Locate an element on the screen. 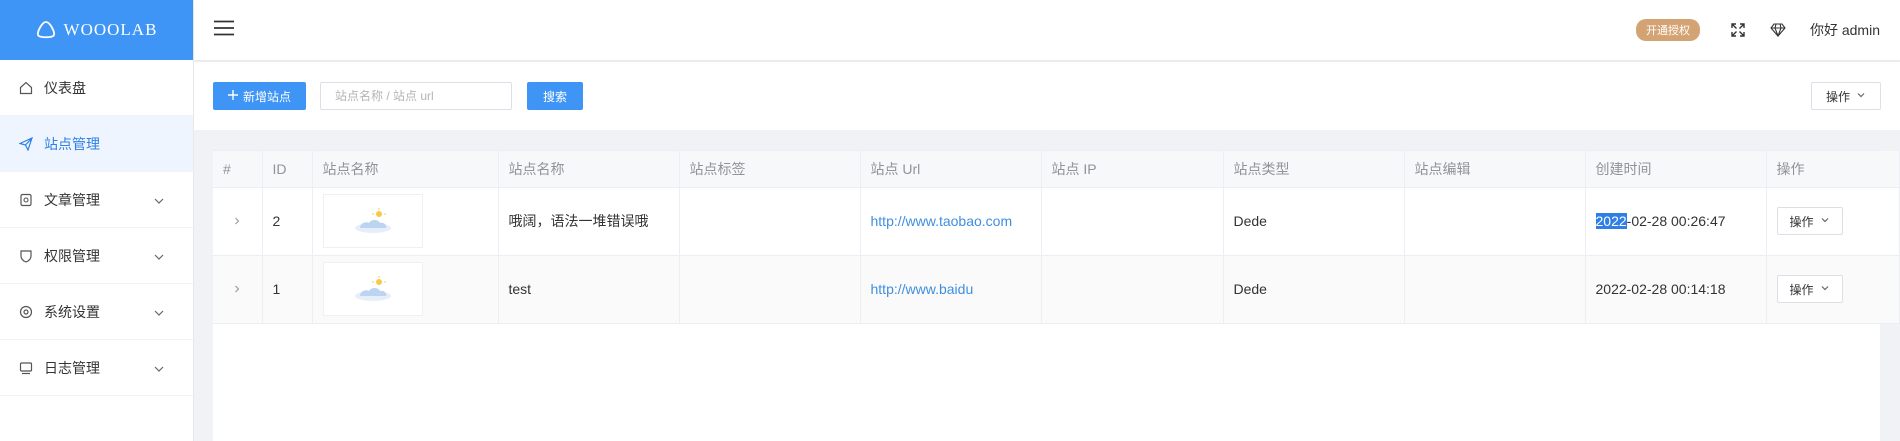 This screenshot has height=441, width=1900. add-site-button: 新增站点 is located at coordinates (260, 96).